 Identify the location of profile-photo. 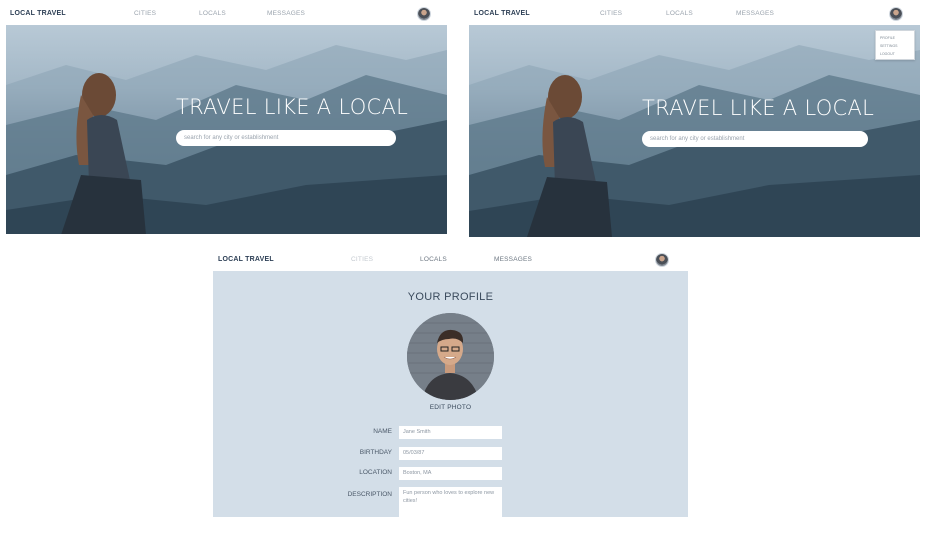
(450, 356).